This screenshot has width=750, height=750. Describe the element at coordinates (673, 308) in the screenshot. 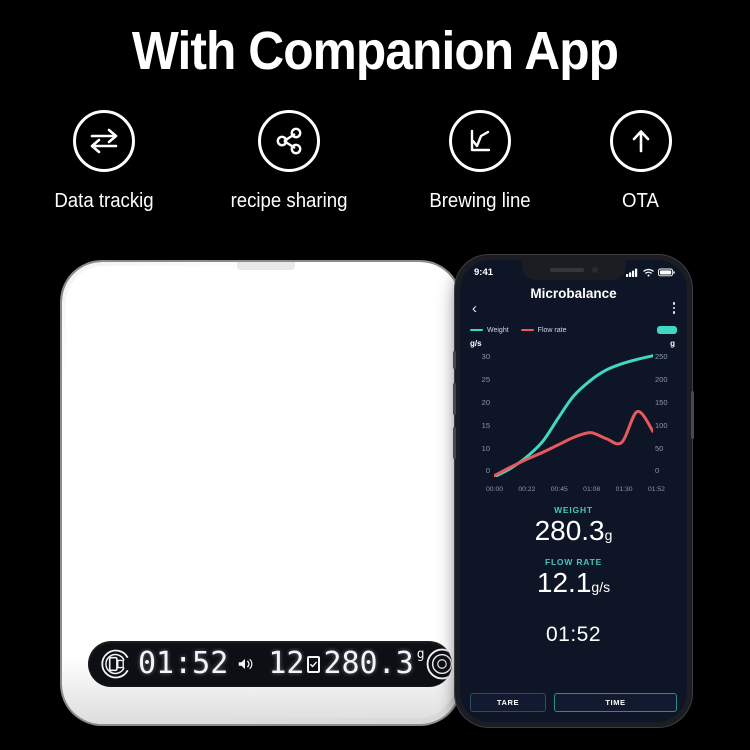

I see `kebab-menu-icon` at that location.